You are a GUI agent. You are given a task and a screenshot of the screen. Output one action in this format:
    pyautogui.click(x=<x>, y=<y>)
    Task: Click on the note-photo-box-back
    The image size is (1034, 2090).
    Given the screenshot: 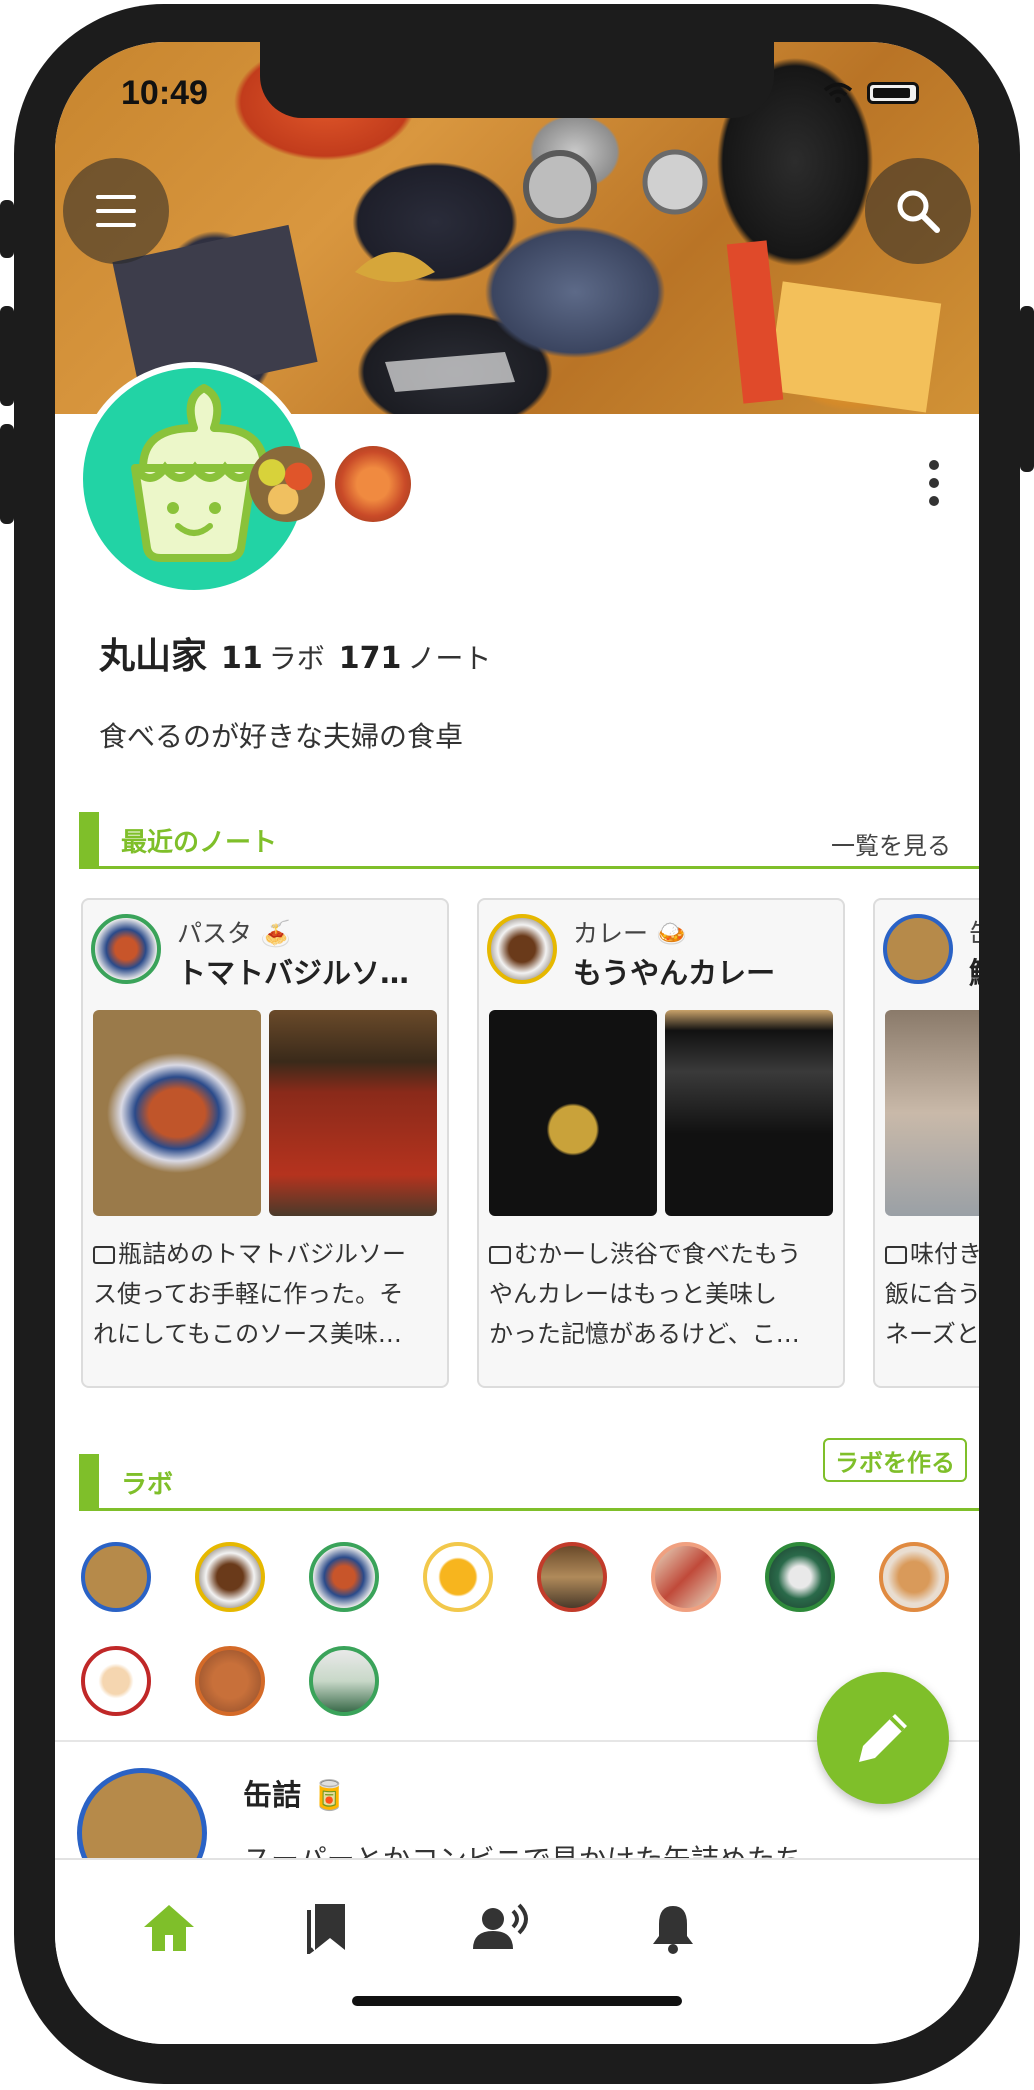 What is the action you would take?
    pyautogui.click(x=749, y=1113)
    